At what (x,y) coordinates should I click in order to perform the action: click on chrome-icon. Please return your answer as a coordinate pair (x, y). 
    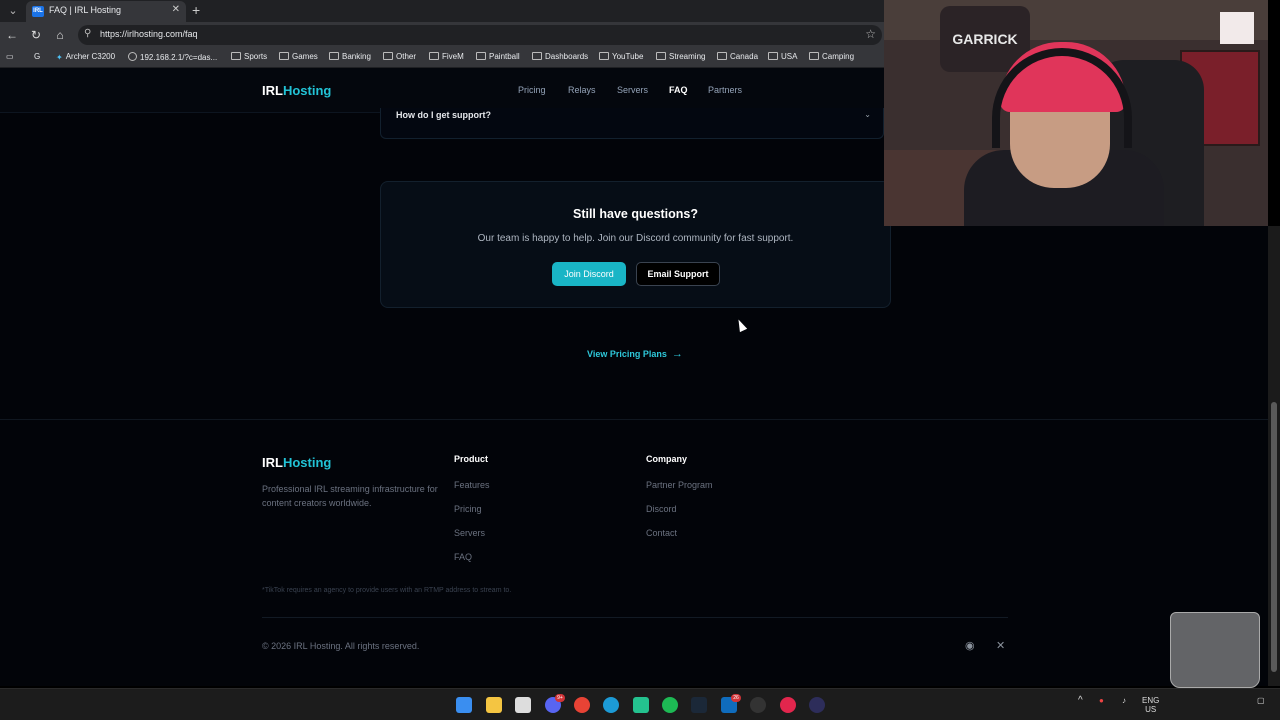
    Looking at the image, I should click on (582, 705).